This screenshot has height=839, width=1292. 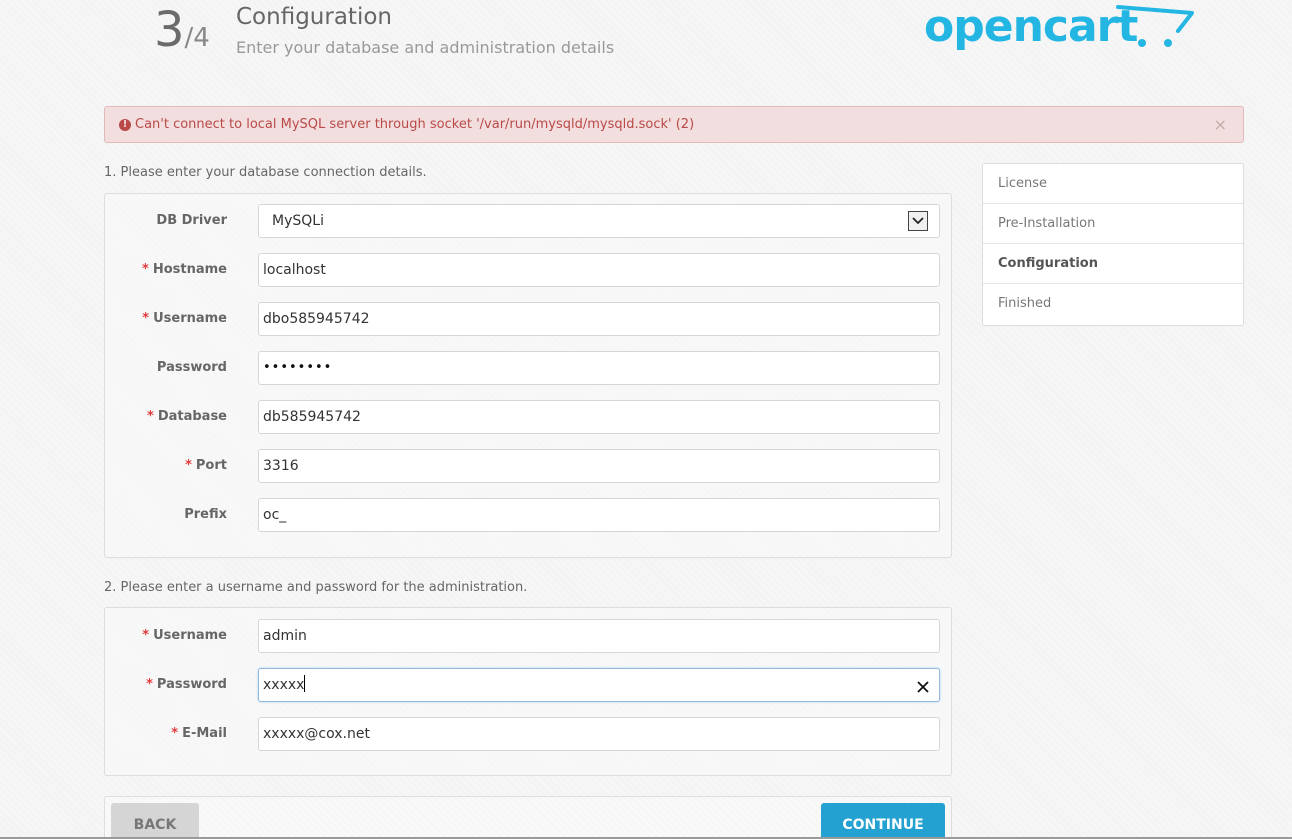 I want to click on db-username-input: dbo585945742, so click(x=599, y=319).